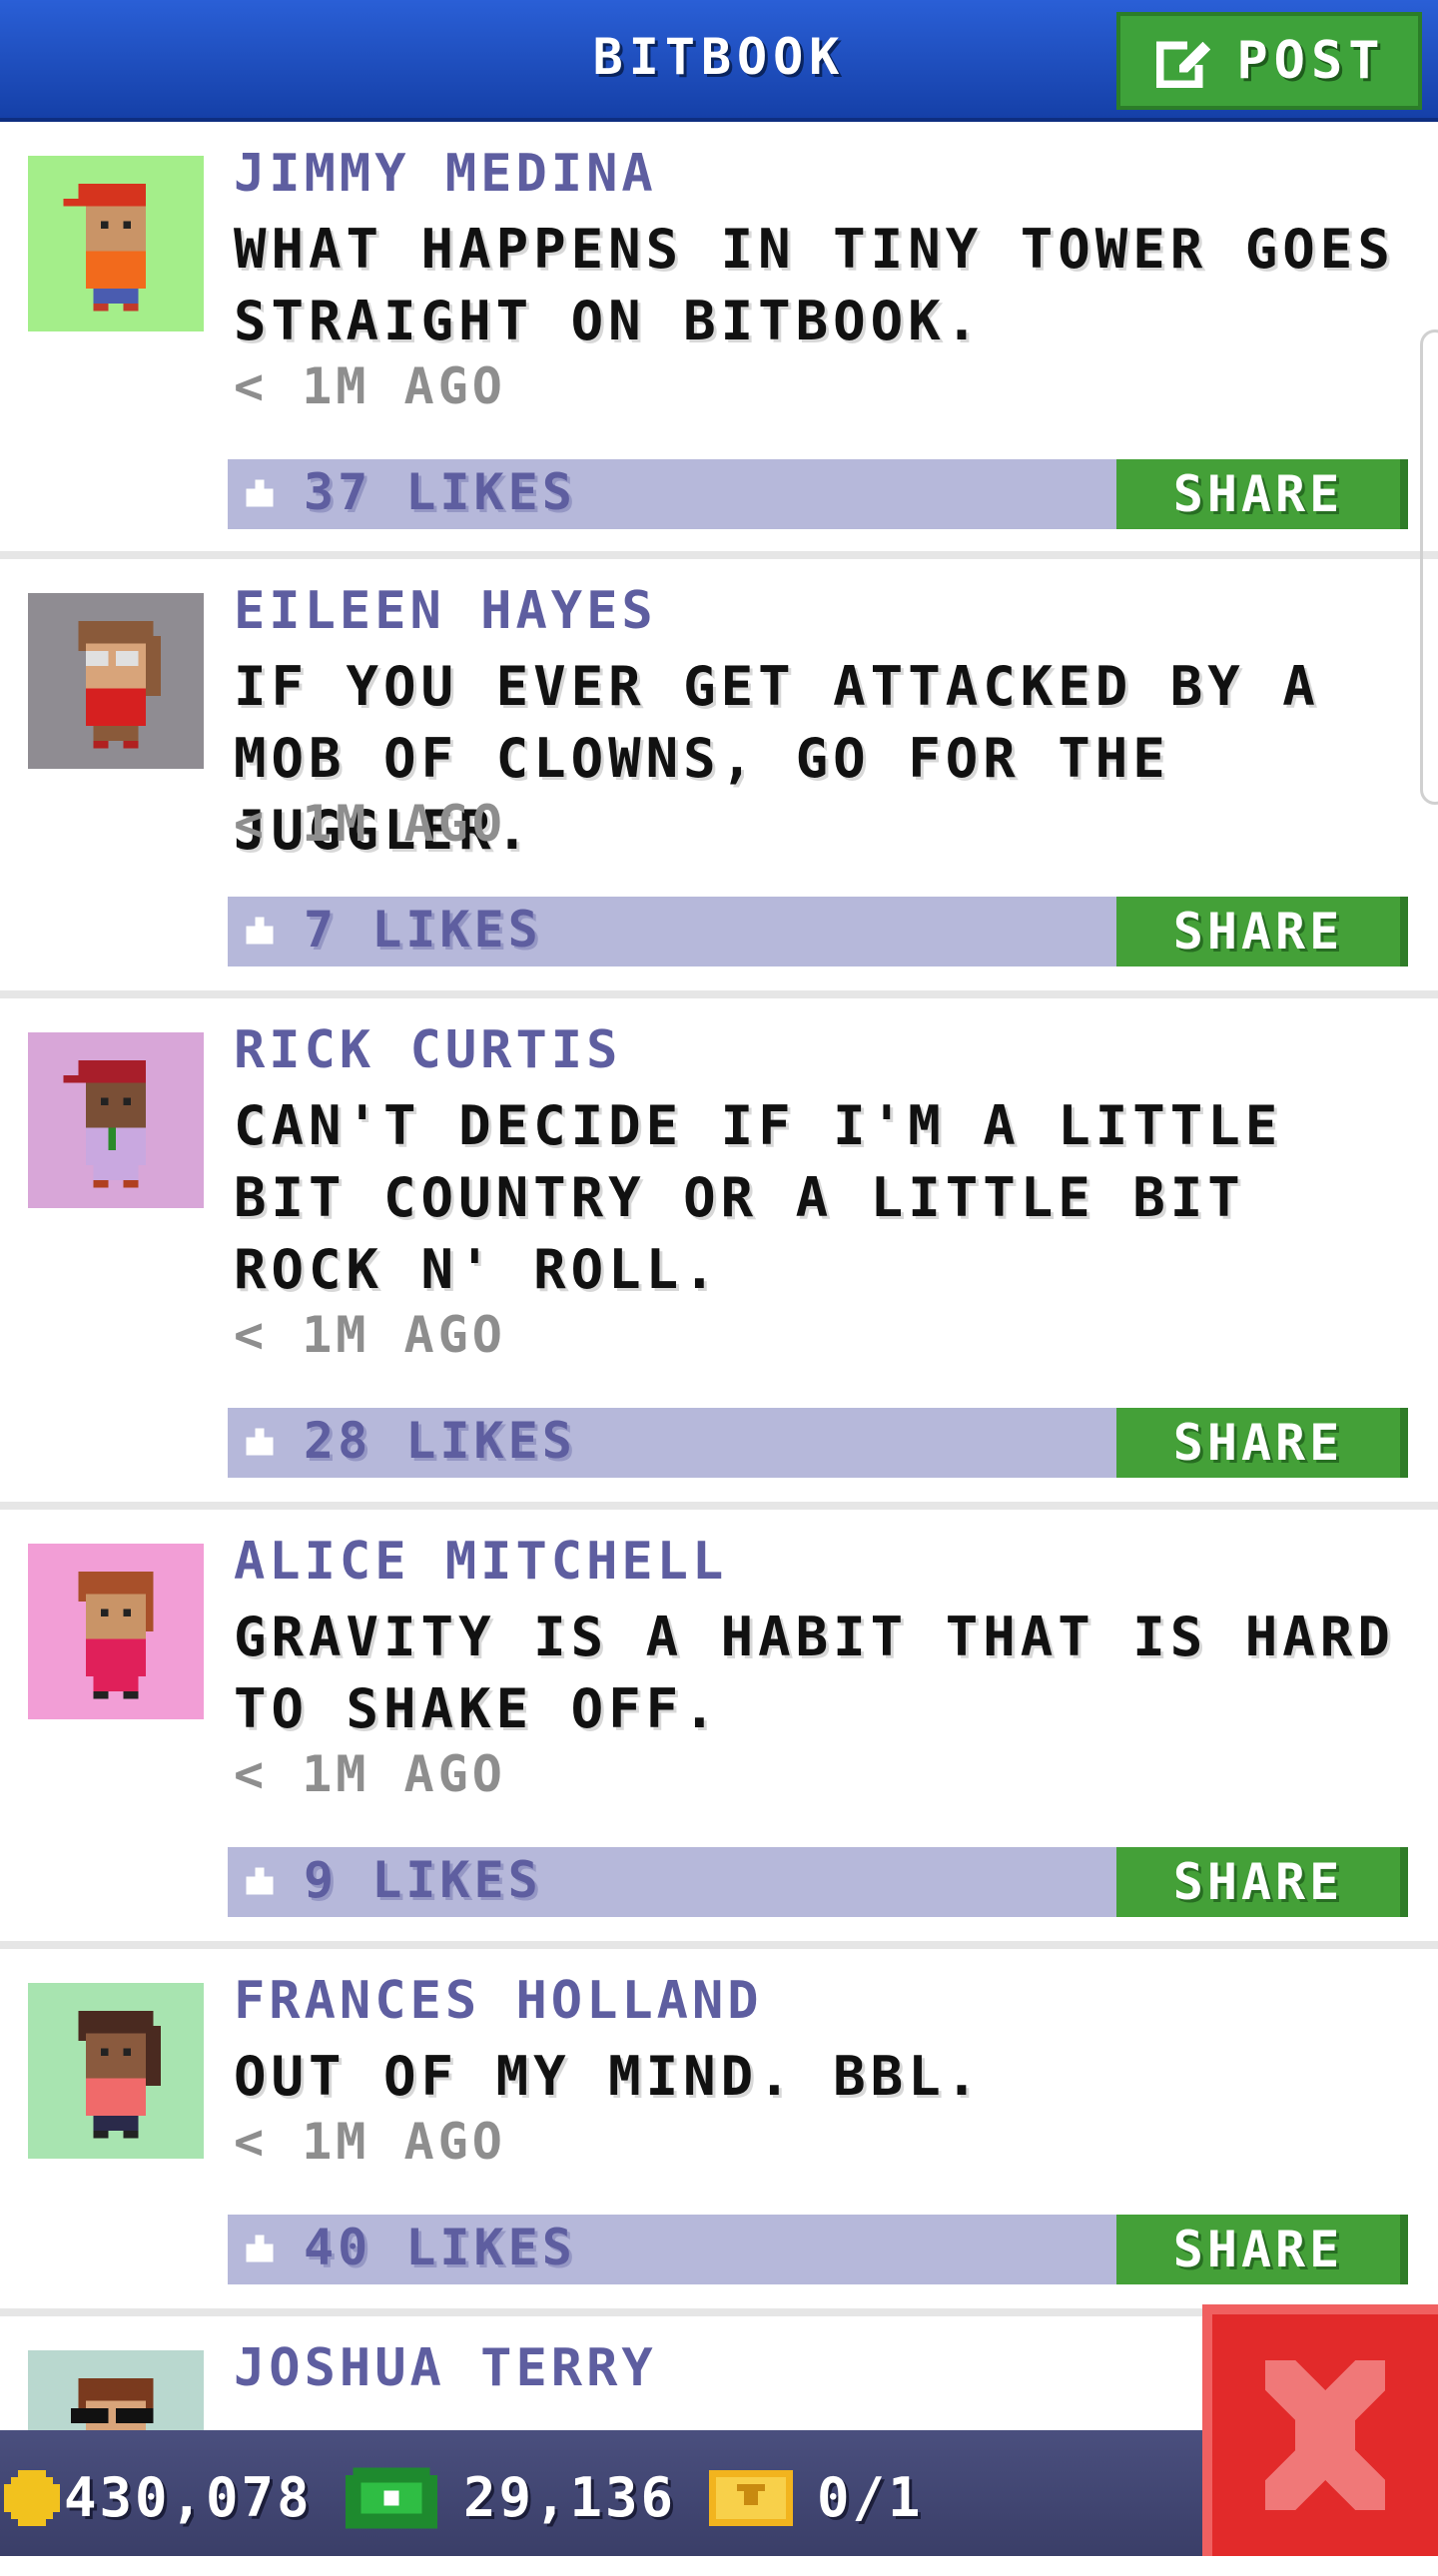 The image size is (1438, 2576). What do you see at coordinates (498, 2001) in the screenshot?
I see `post-author: FRANCES HOLLAND` at bounding box center [498, 2001].